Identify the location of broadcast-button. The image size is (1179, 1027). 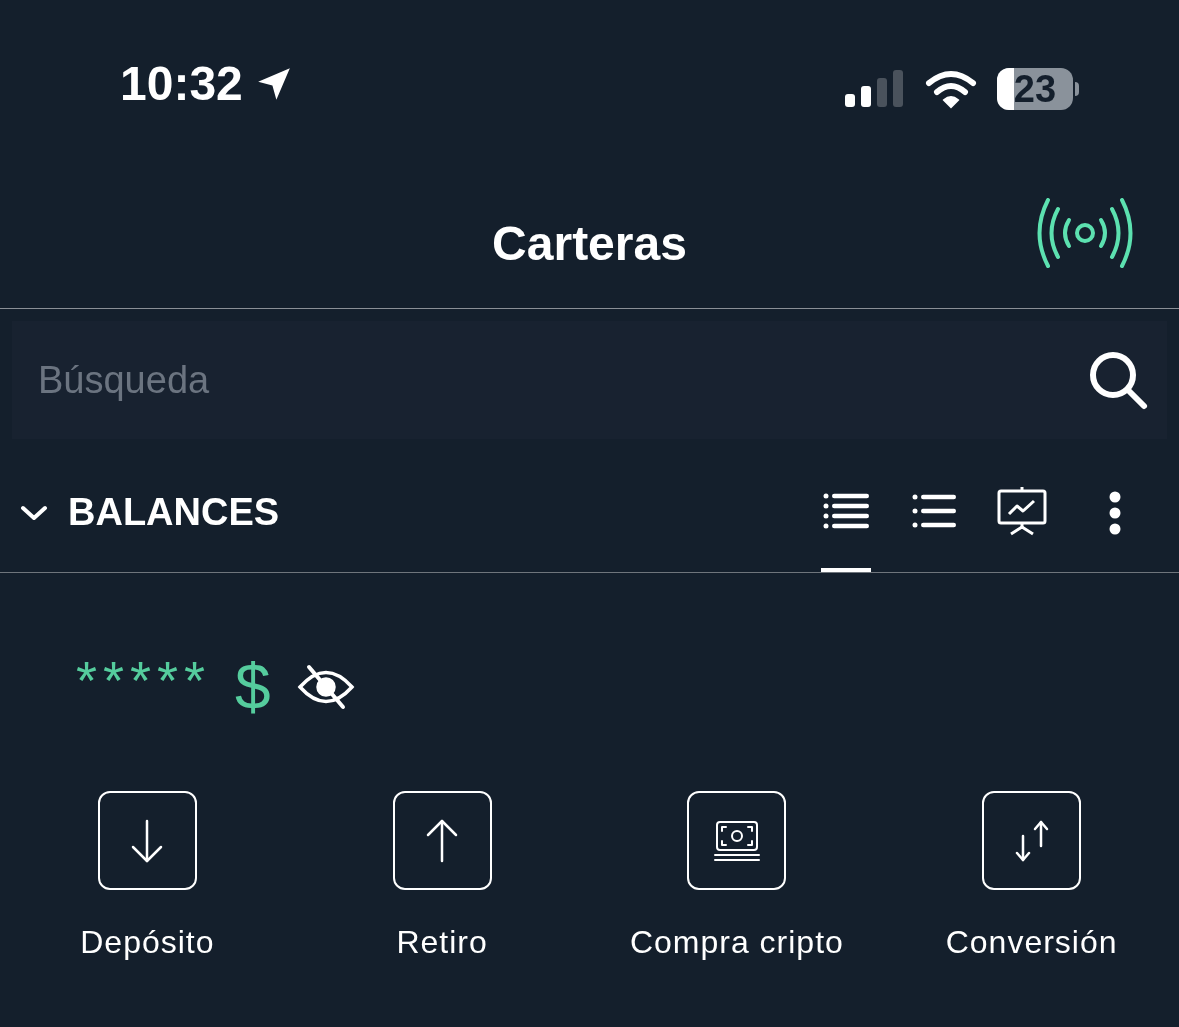
(1085, 233).